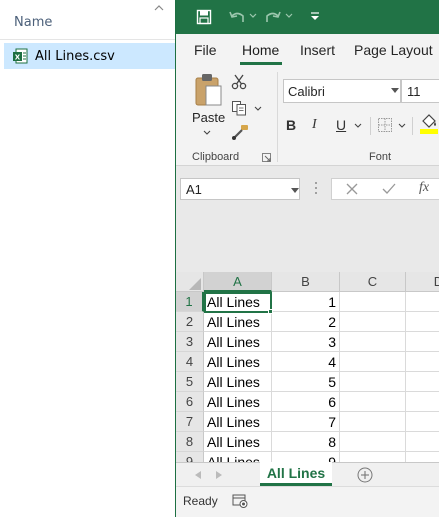 Image resolution: width=439 pixels, height=517 pixels. I want to click on font-name-value: Calibri, so click(306, 91).